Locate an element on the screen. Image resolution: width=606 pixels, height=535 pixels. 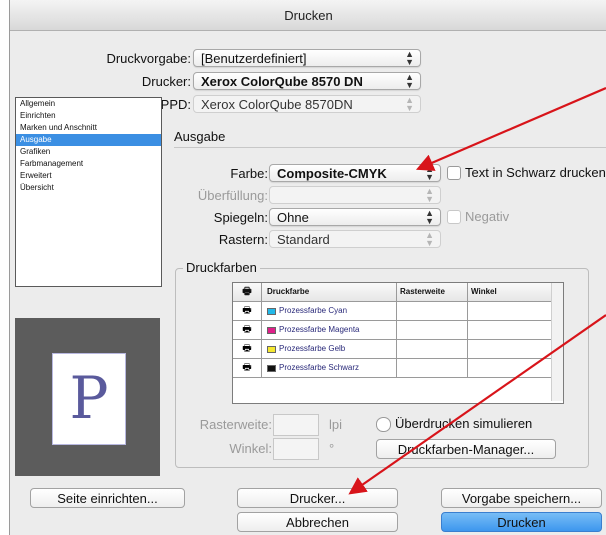
ink-name: Prozessfarbe Magenta is located at coordinates (319, 329).